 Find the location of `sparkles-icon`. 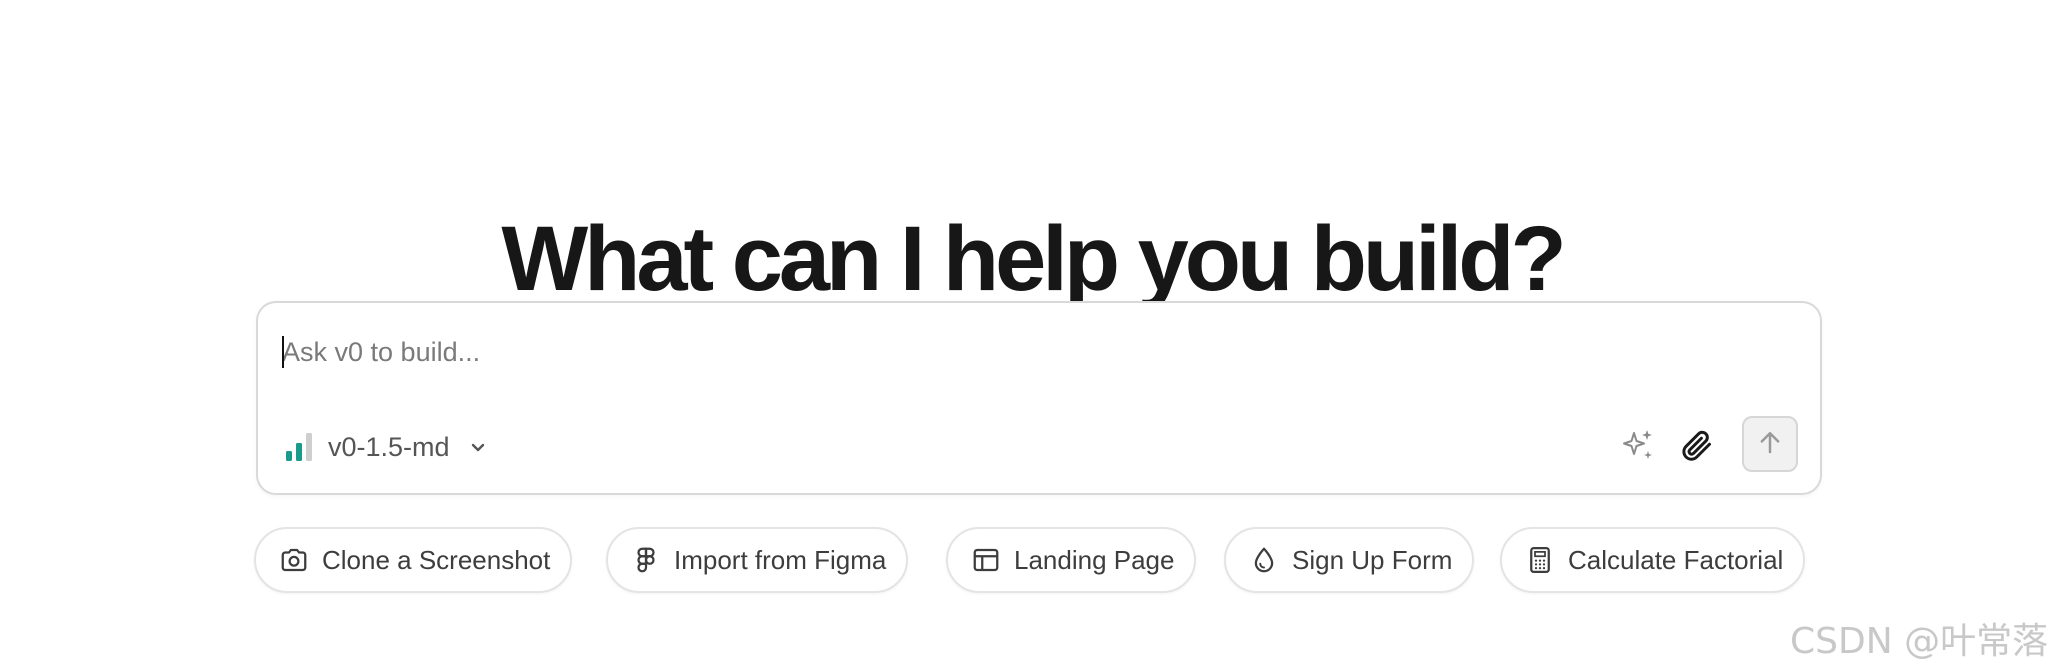

sparkles-icon is located at coordinates (1638, 447).